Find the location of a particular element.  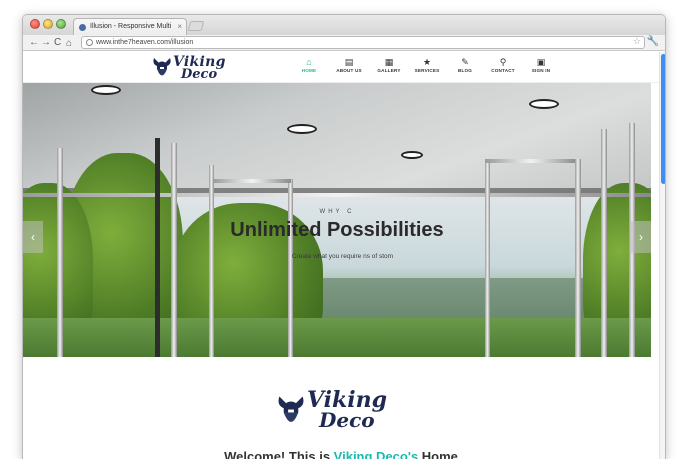

menu-item-home: ⌂ HOME is located at coordinates (309, 68).